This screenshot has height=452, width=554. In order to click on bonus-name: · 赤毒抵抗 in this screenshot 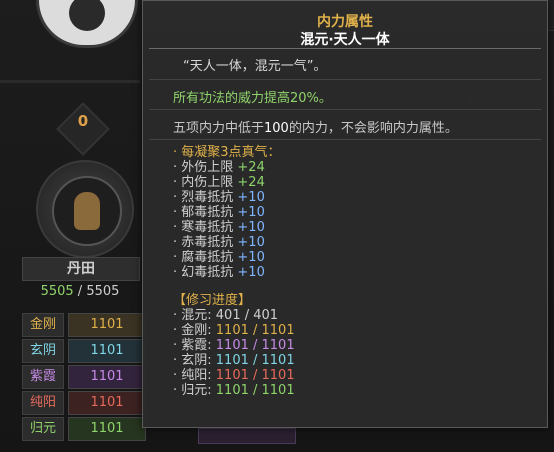, I will do `click(205, 242)`.